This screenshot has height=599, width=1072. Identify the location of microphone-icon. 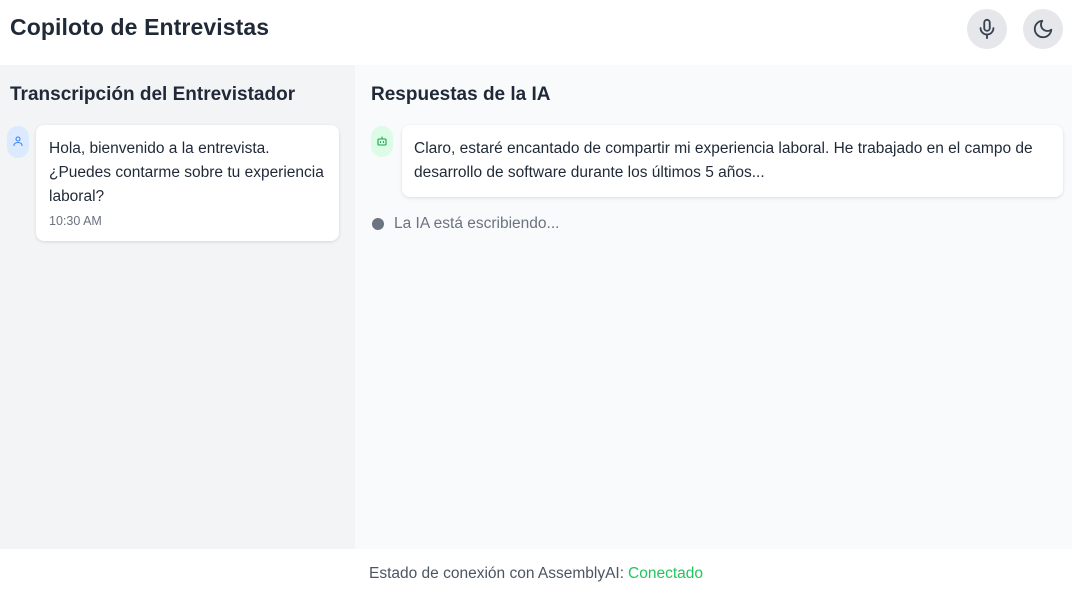
(987, 29).